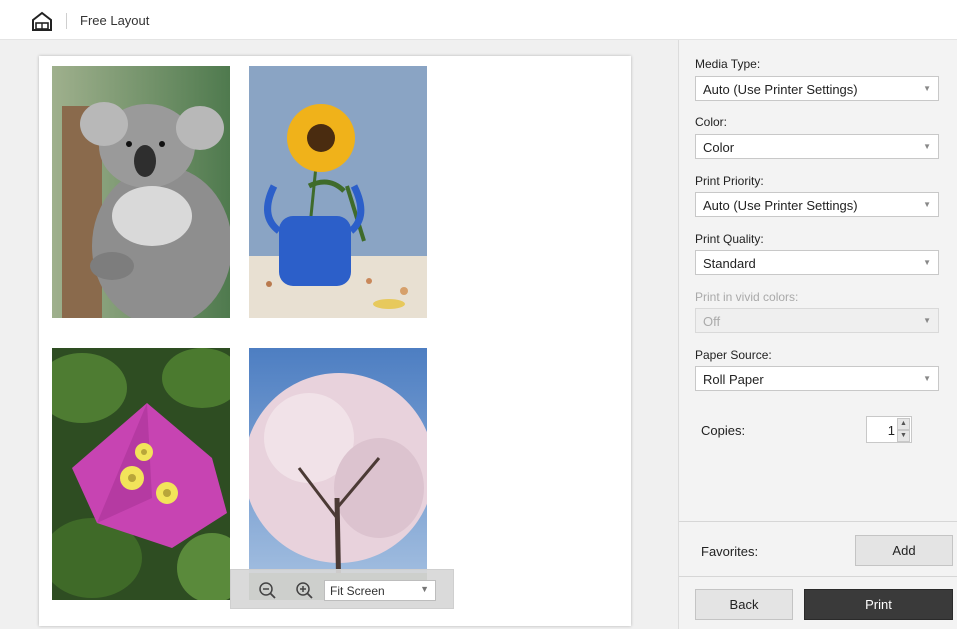 Image resolution: width=957 pixels, height=629 pixels. Describe the element at coordinates (729, 181) in the screenshot. I see `print-priority-label: Print Priority:` at that location.